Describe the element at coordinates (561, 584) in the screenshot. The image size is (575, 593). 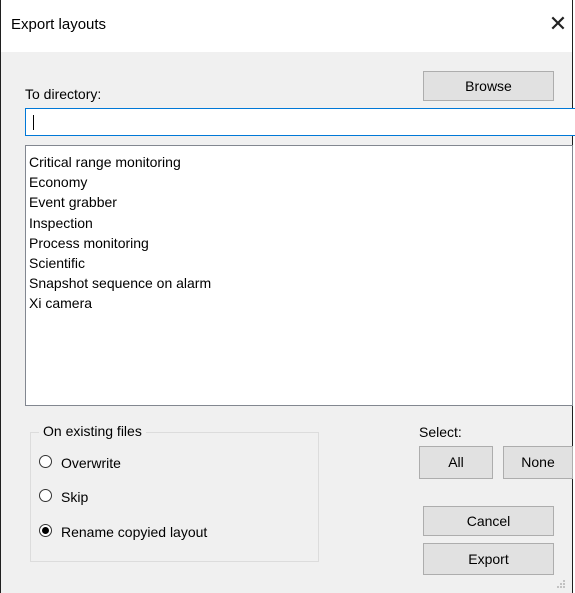
I see `resize-grip-icon` at that location.